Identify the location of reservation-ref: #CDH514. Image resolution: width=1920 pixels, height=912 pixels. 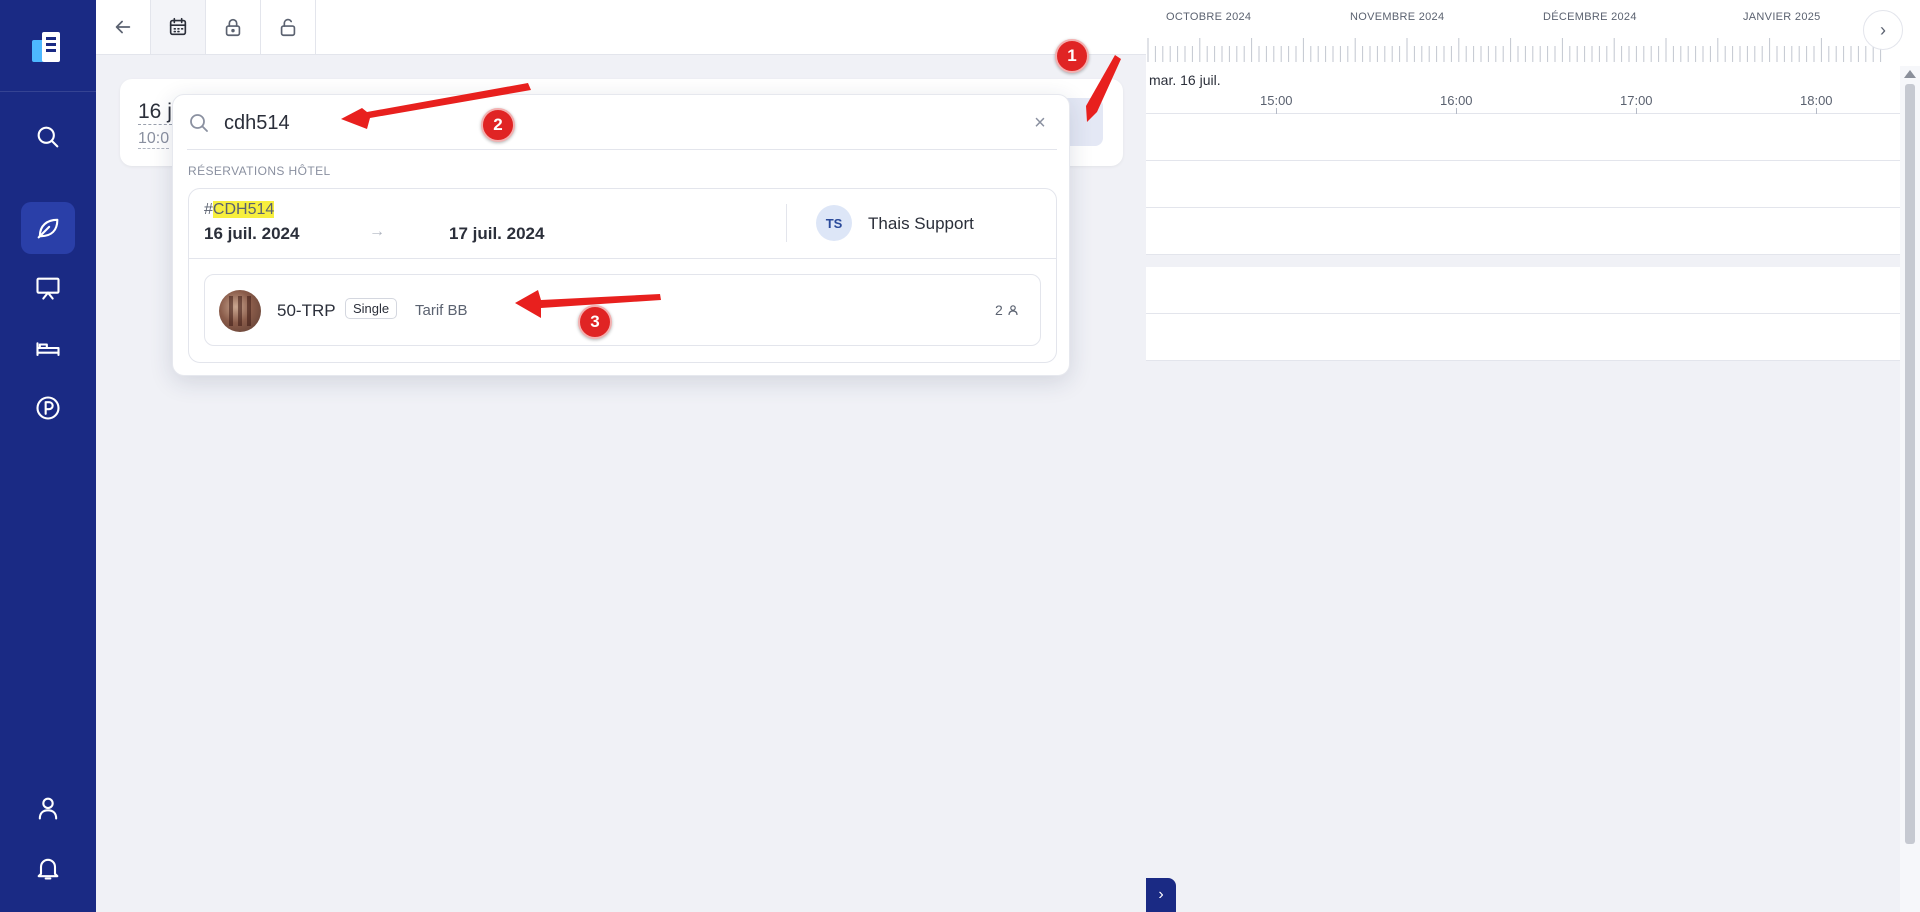
(239, 210).